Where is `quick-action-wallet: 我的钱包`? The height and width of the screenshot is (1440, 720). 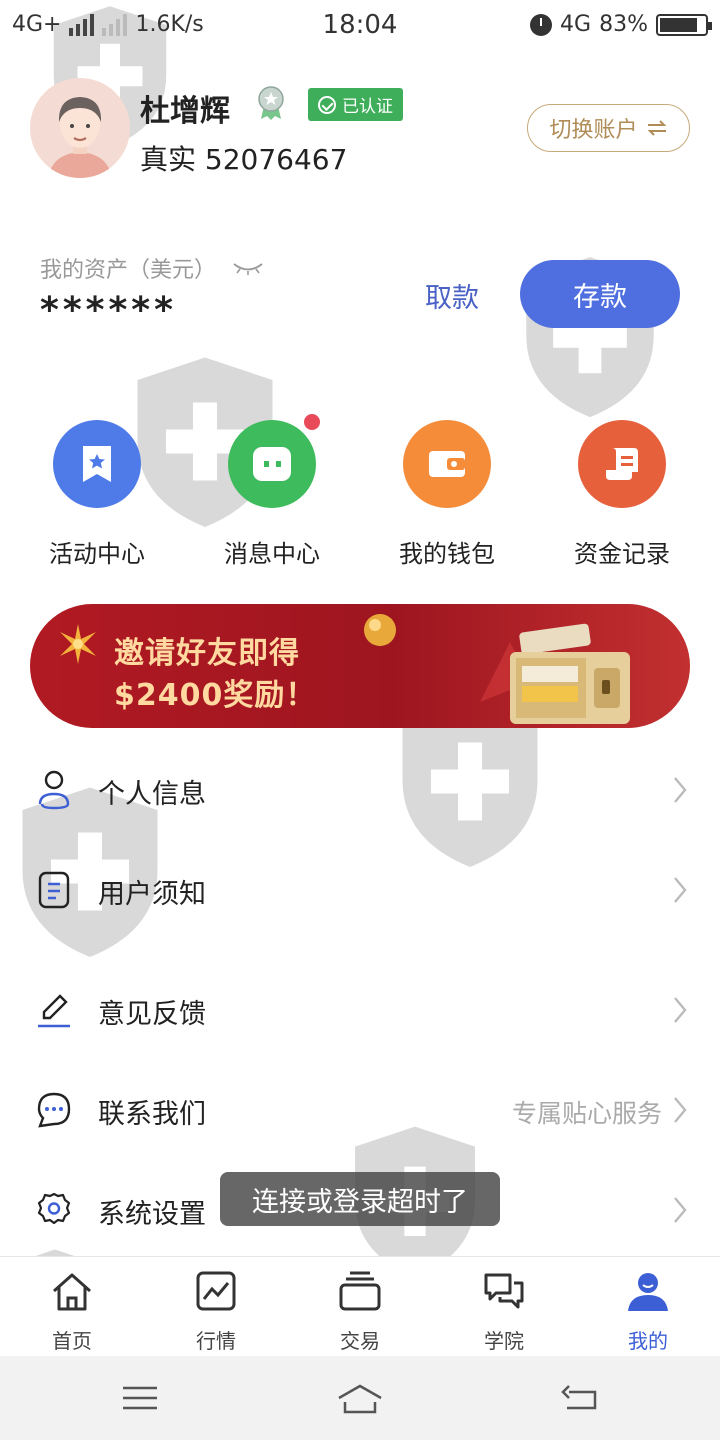
quick-action-wallet: 我的钱包 is located at coordinates (447, 494).